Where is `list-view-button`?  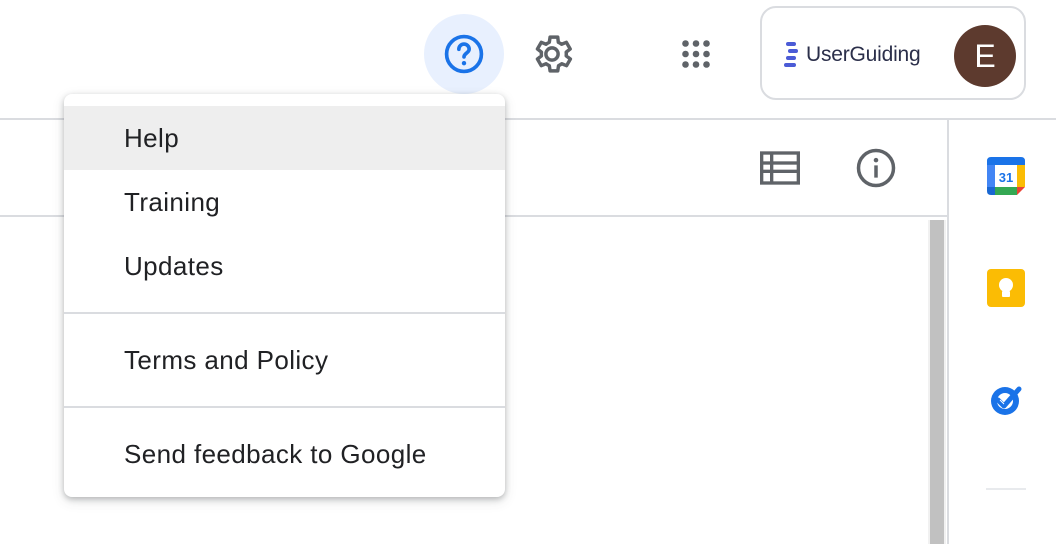
list-view-button is located at coordinates (780, 168).